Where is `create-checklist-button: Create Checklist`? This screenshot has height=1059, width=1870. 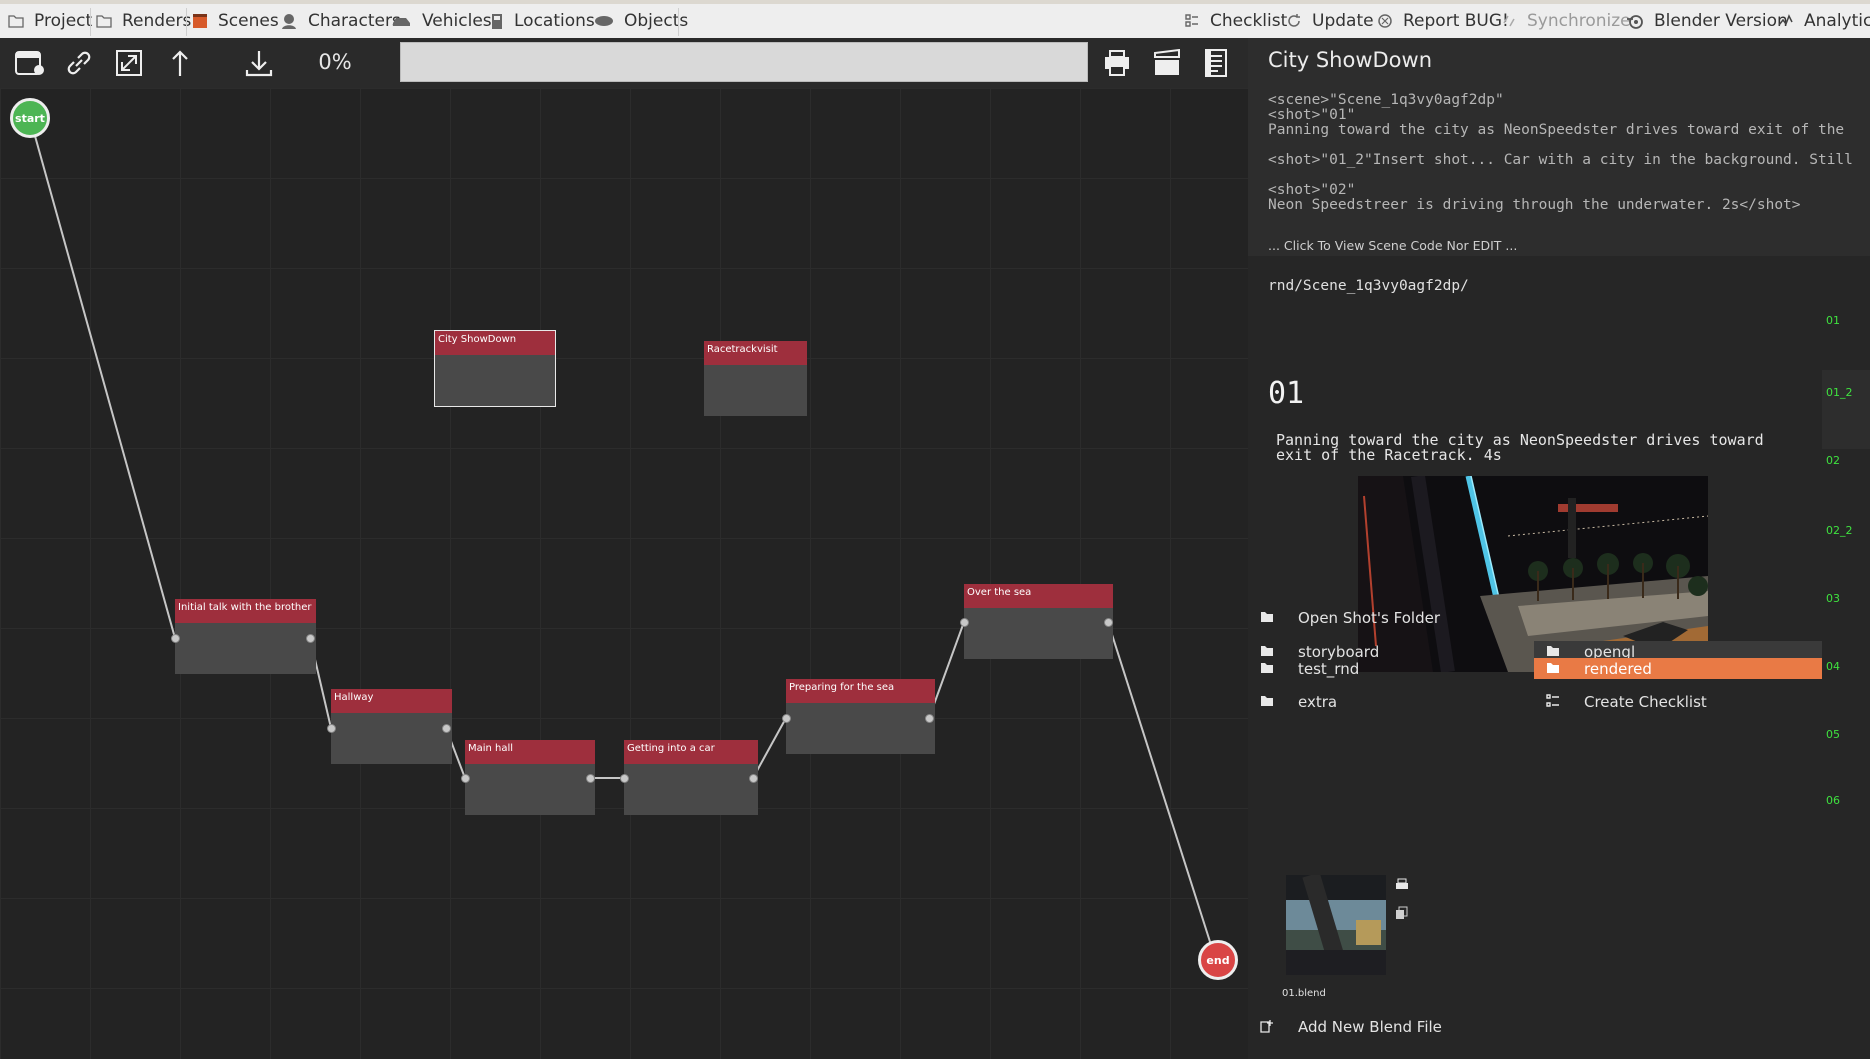
create-checklist-button: Create Checklist is located at coordinates (1684, 702).